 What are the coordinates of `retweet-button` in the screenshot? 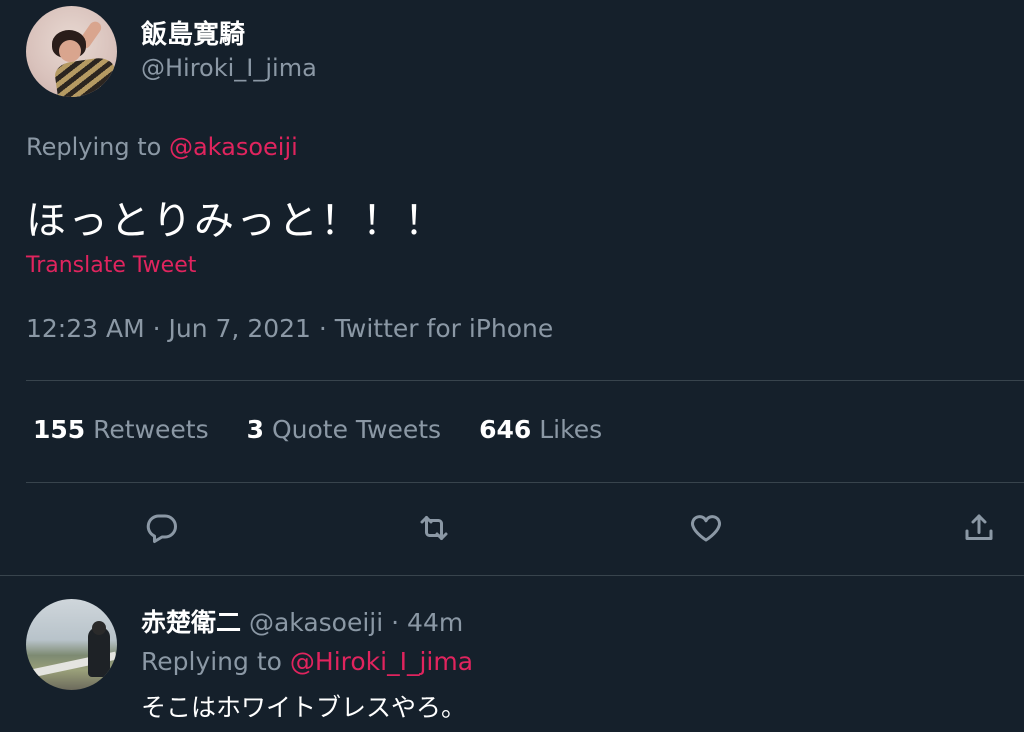 It's located at (434, 528).